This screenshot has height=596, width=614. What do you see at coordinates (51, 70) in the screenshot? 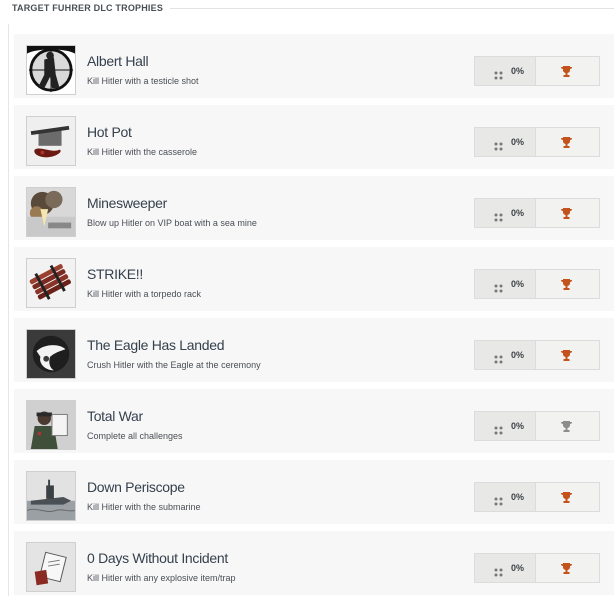
I see `rifle-scope-icon` at bounding box center [51, 70].